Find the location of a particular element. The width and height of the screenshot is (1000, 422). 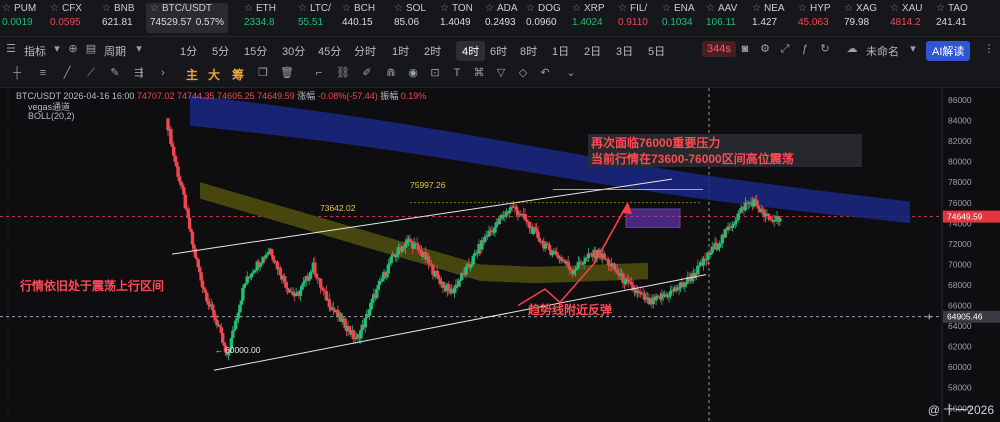

trash-icon: 🗑 is located at coordinates (287, 73).